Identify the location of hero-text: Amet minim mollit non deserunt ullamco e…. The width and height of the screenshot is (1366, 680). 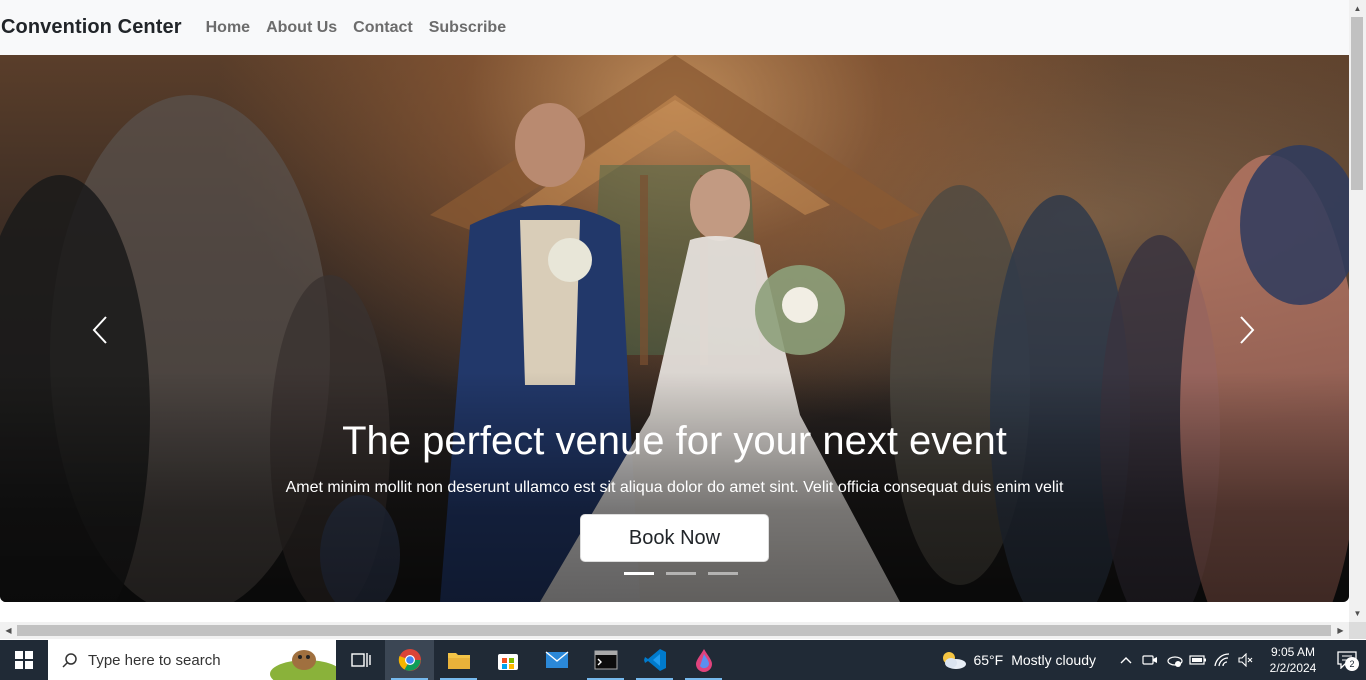
(674, 487).